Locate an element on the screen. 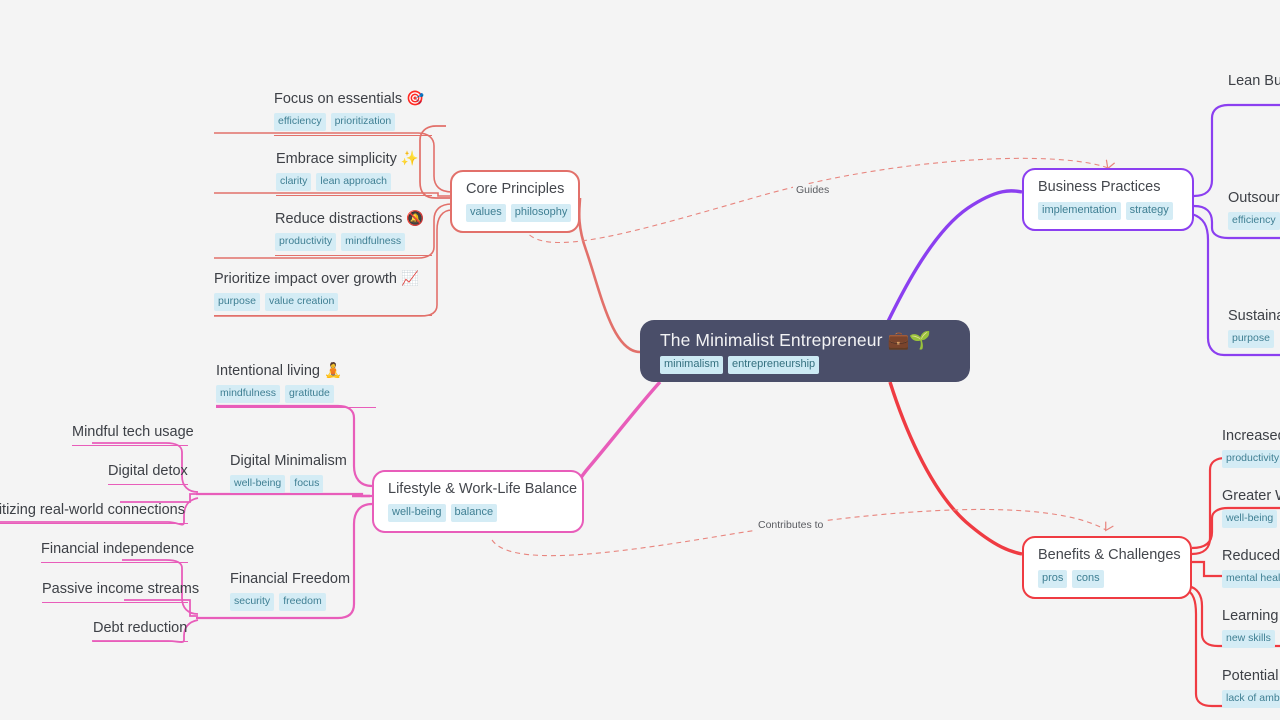  leaf-lean-business: Lean Bus is located at coordinates (1254, 81).